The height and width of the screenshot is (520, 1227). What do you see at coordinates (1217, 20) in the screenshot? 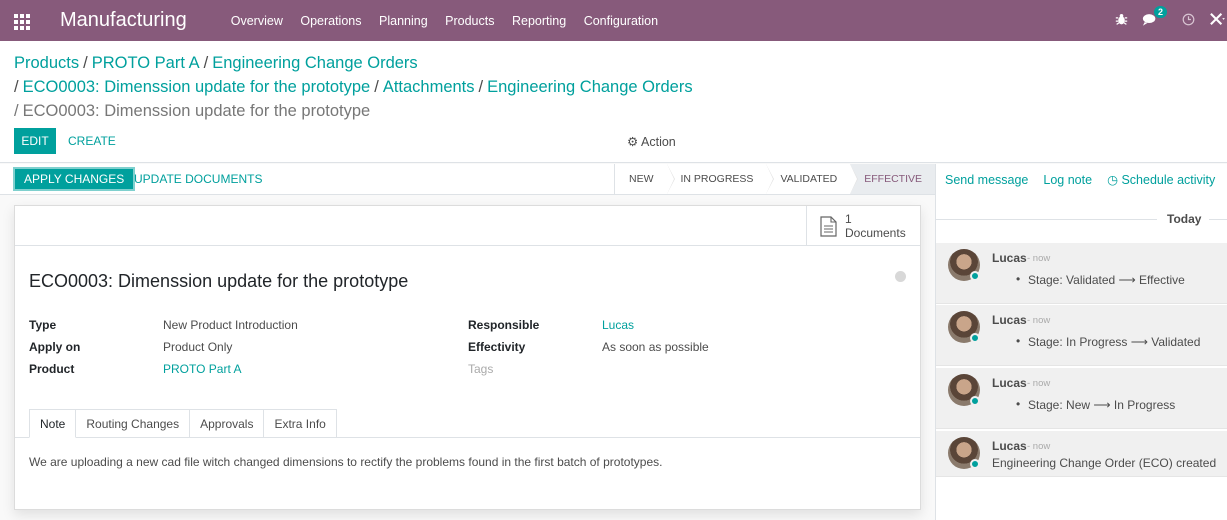
I see `tools-icon` at bounding box center [1217, 20].